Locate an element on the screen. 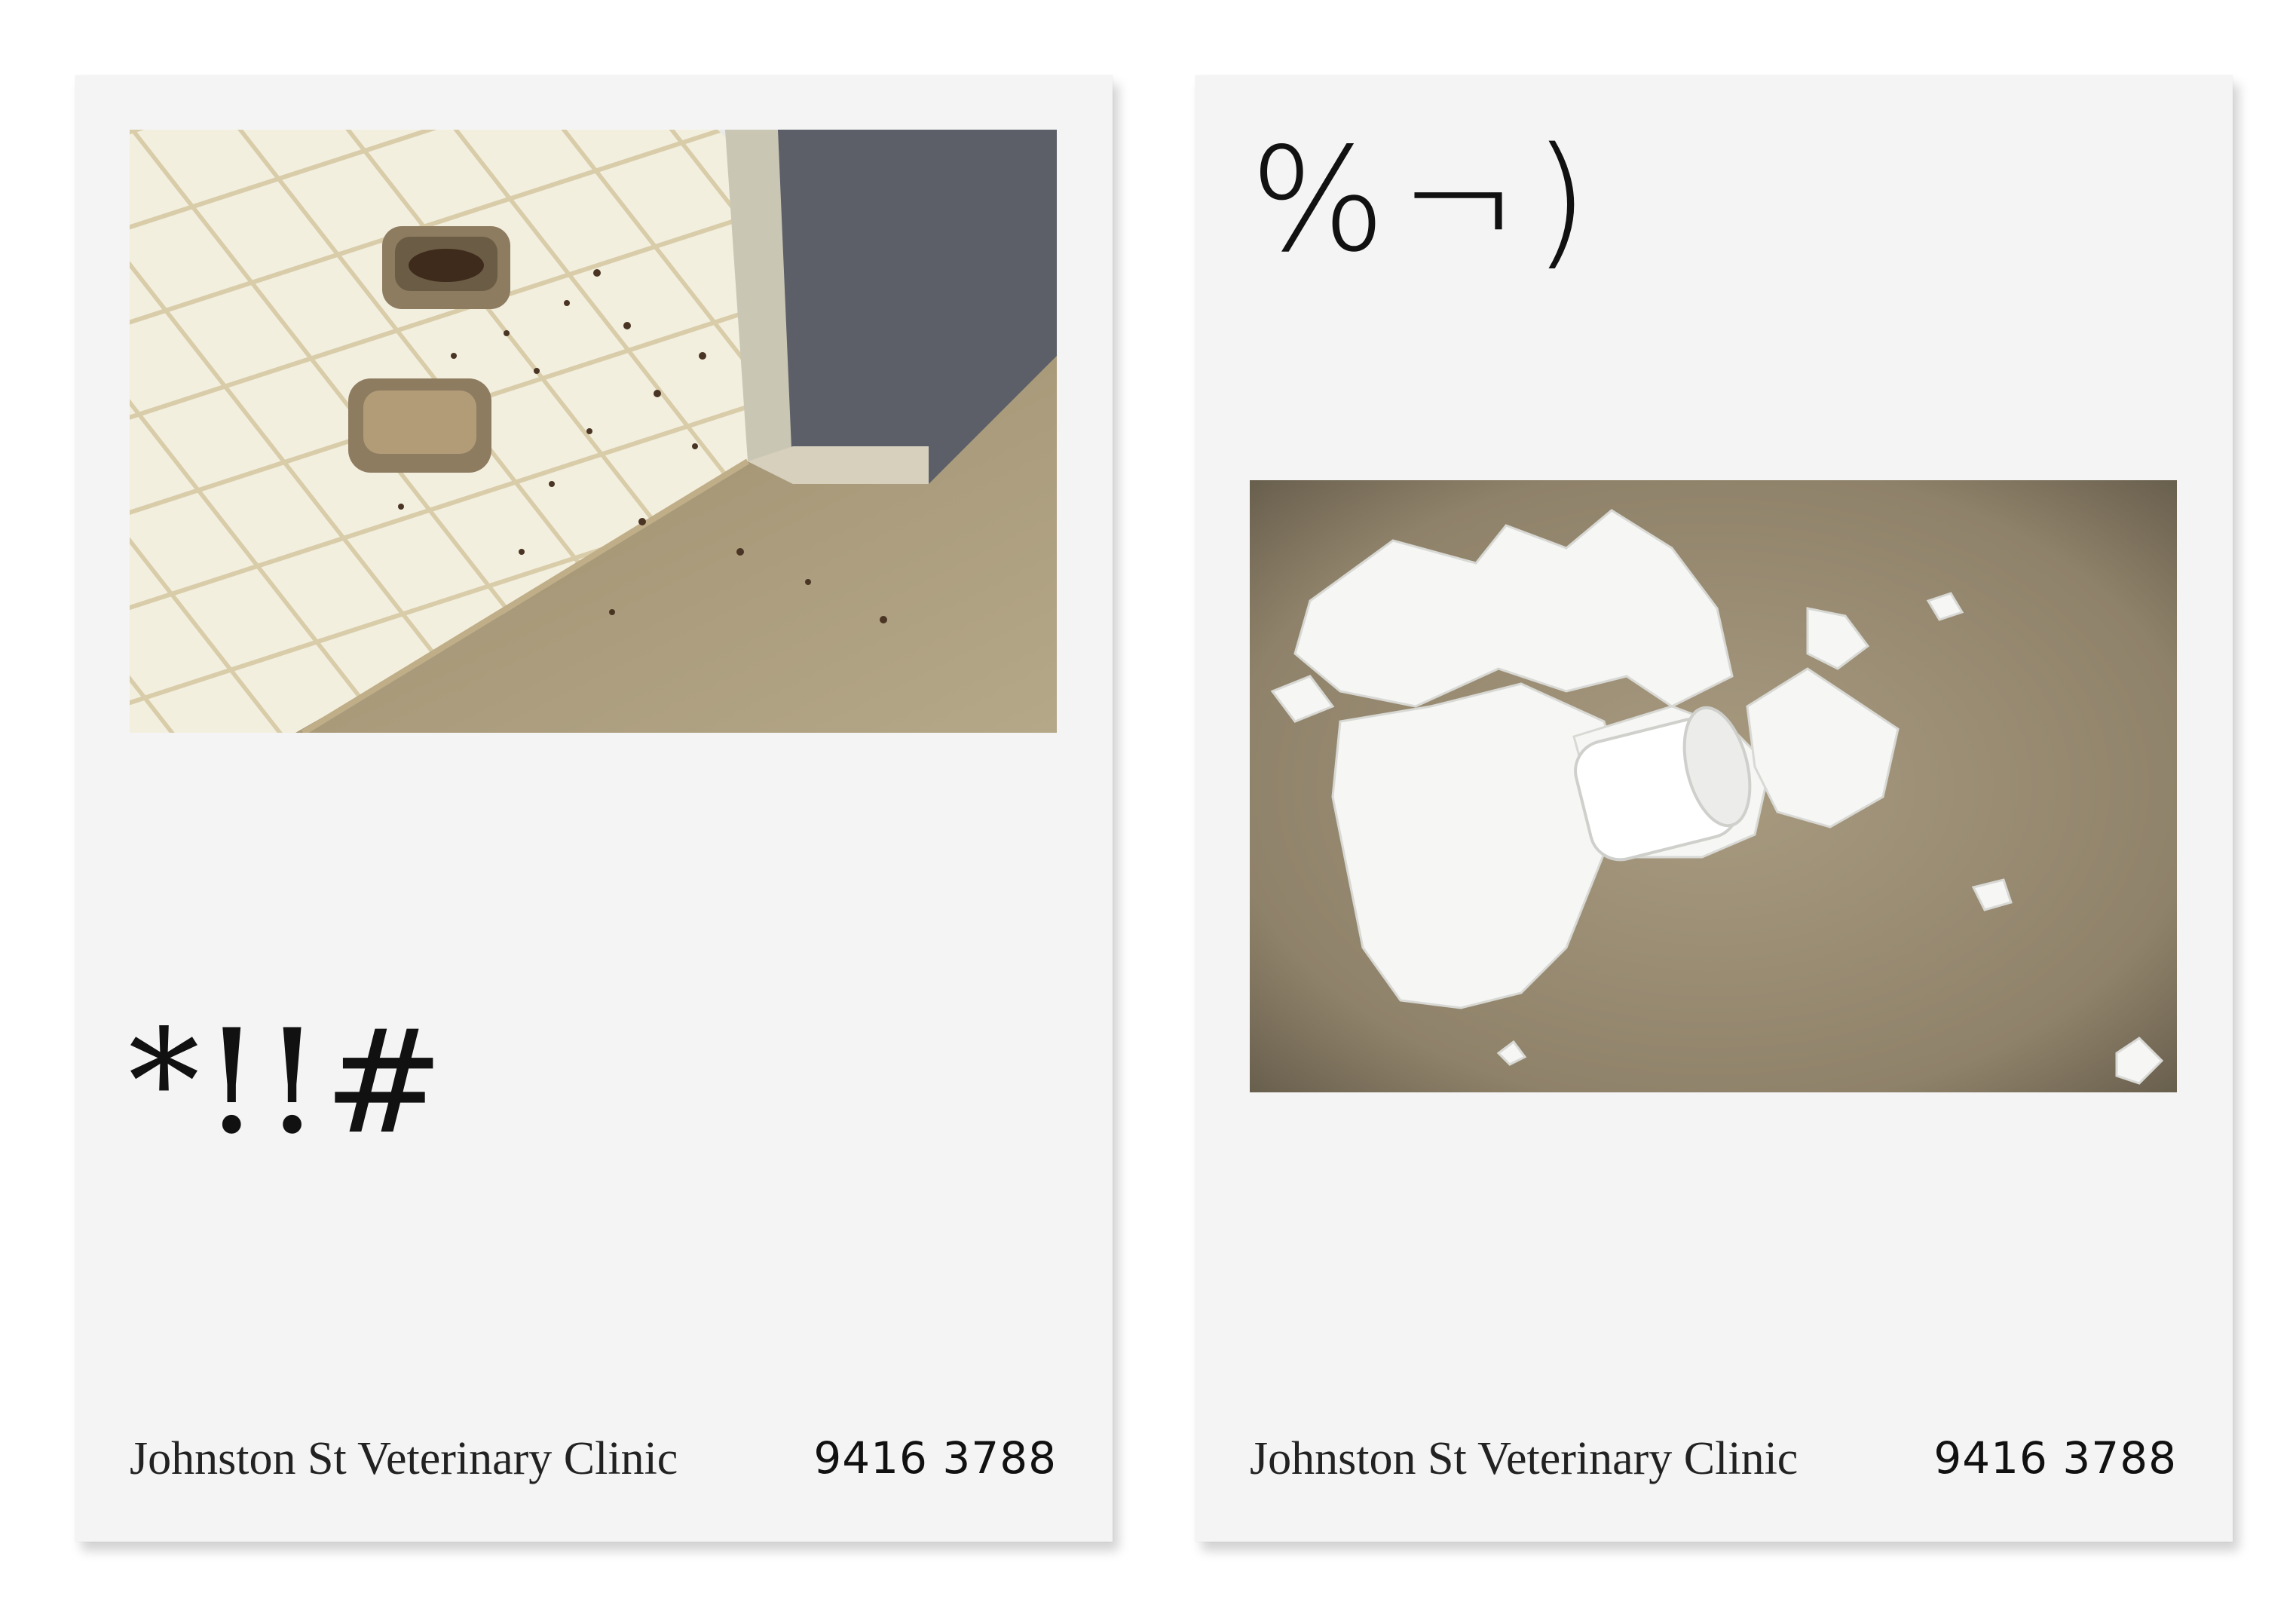  grawlix-symbols: %¬) is located at coordinates (1426, 200).